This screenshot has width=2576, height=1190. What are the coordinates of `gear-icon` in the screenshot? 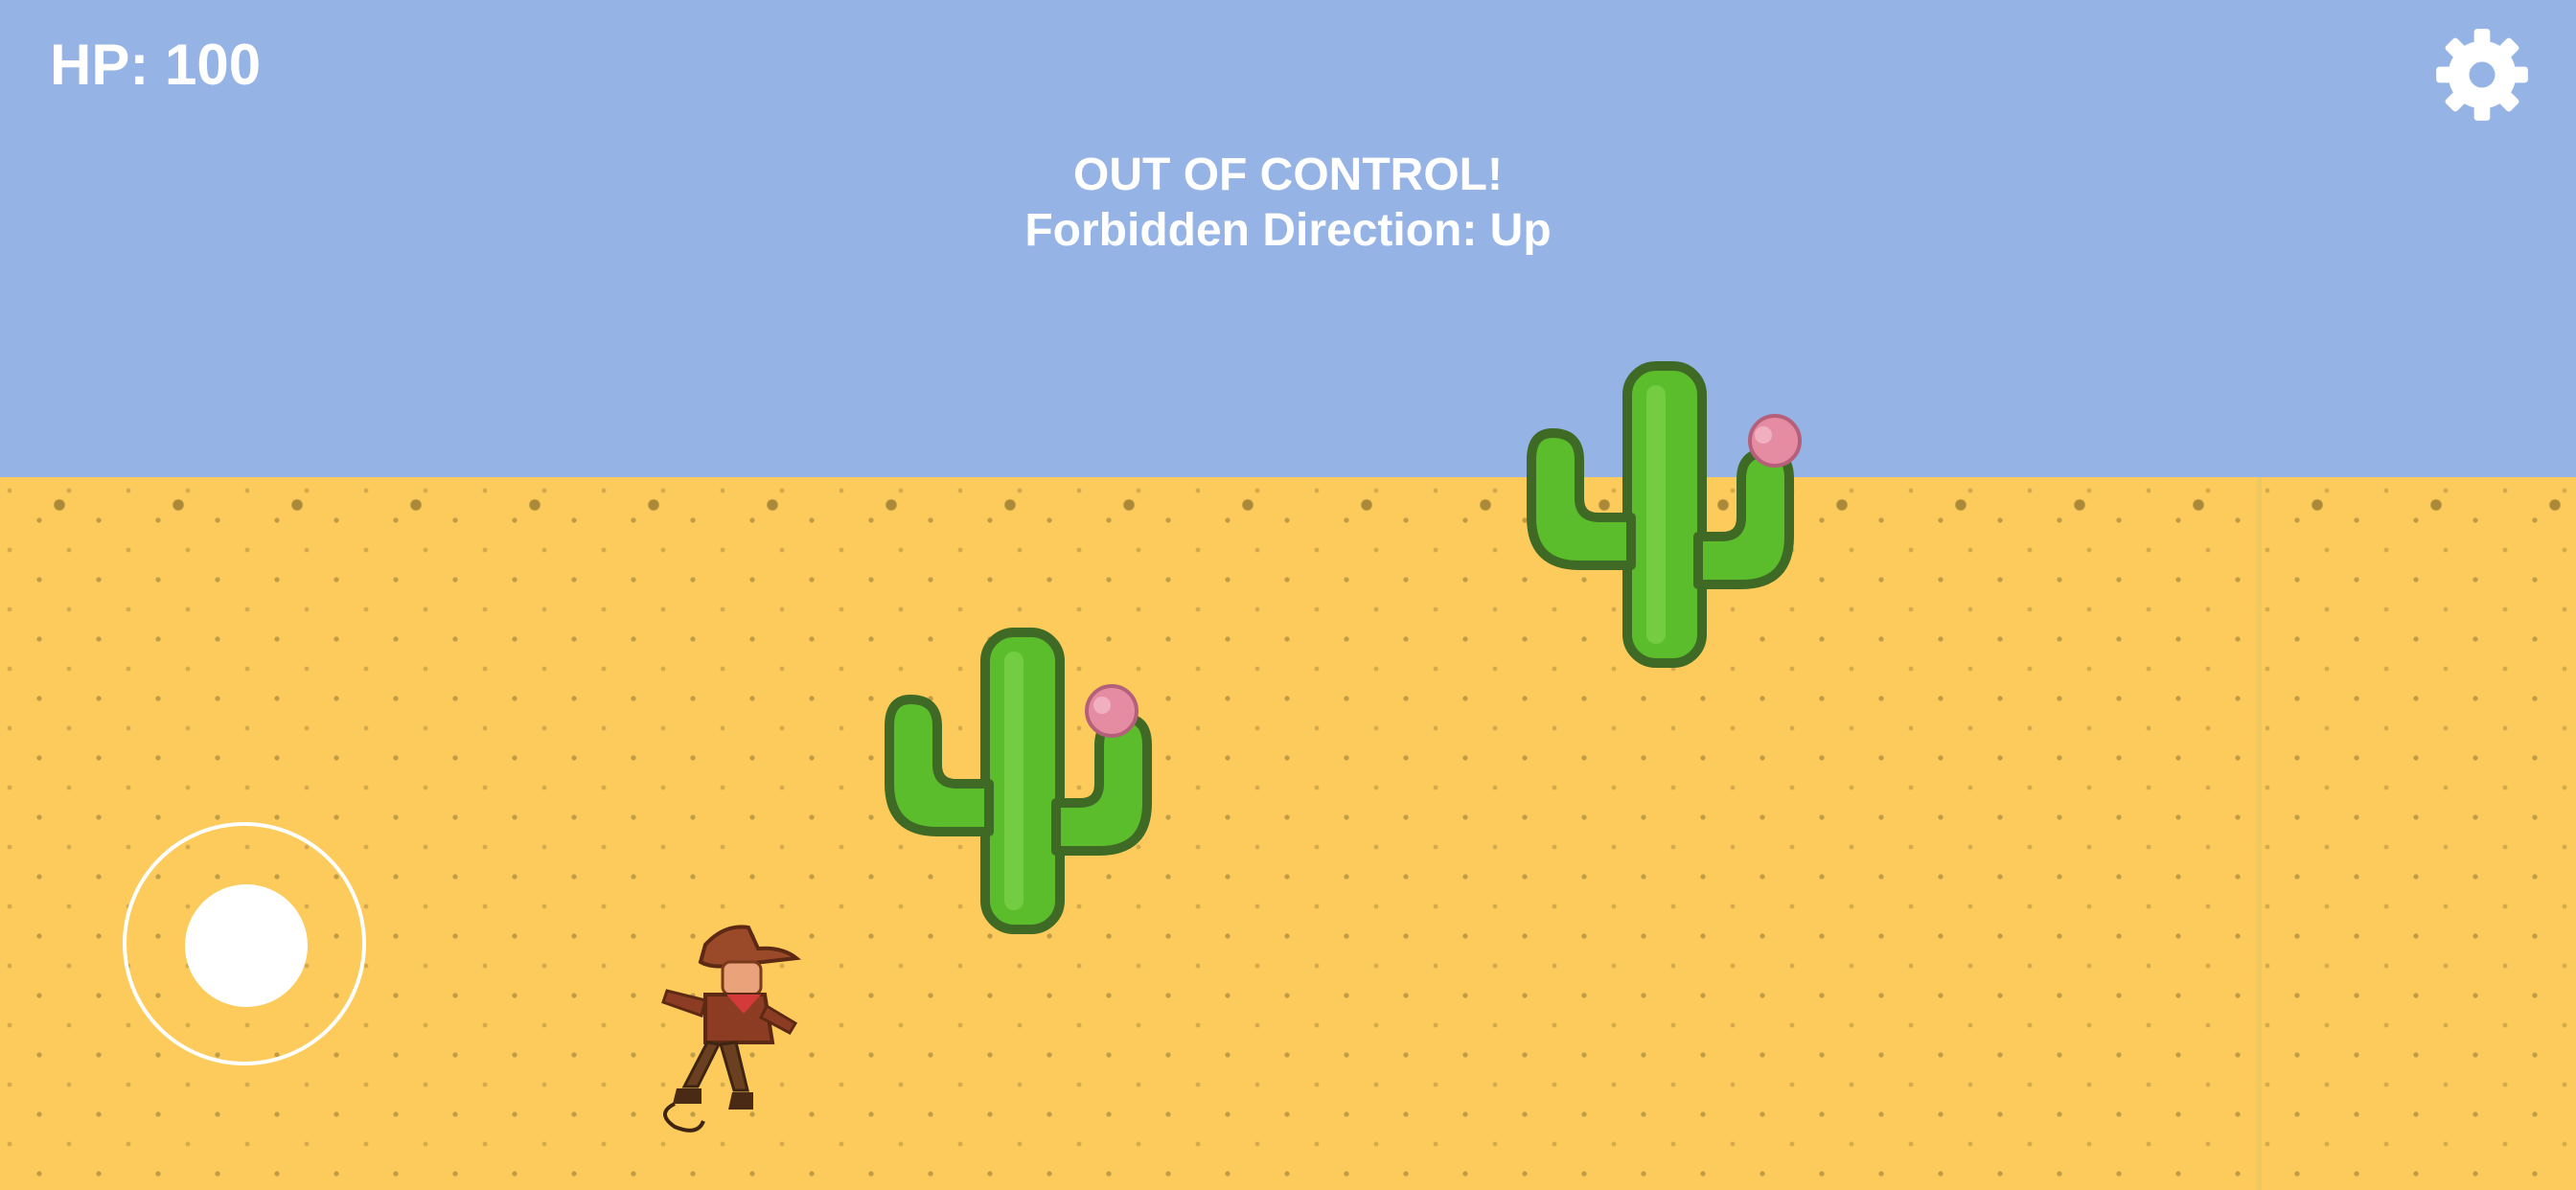 It's located at (2482, 75).